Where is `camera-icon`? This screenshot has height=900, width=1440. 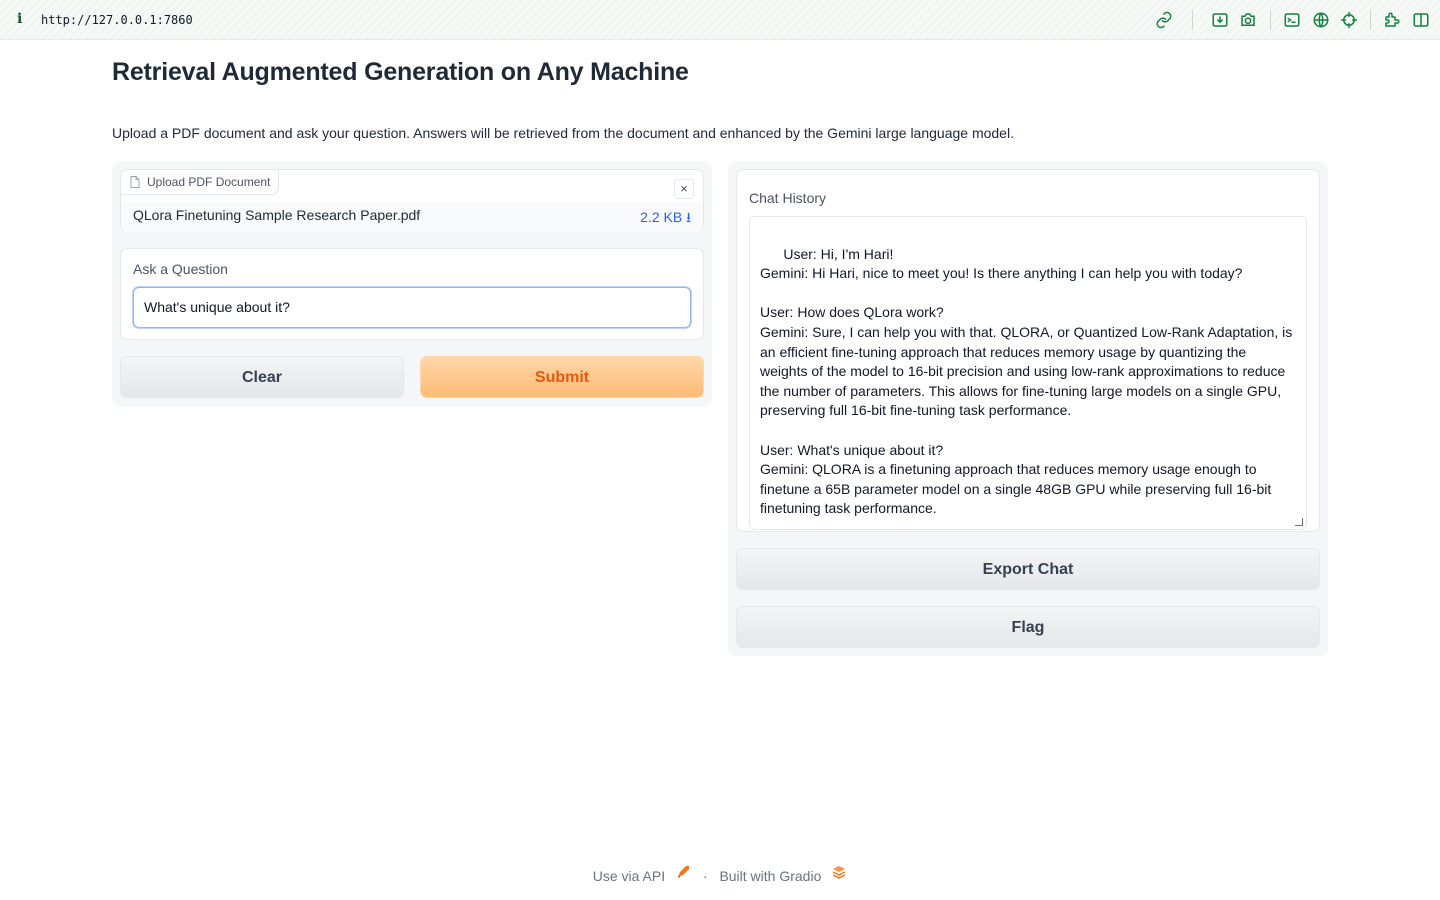 camera-icon is located at coordinates (1248, 20).